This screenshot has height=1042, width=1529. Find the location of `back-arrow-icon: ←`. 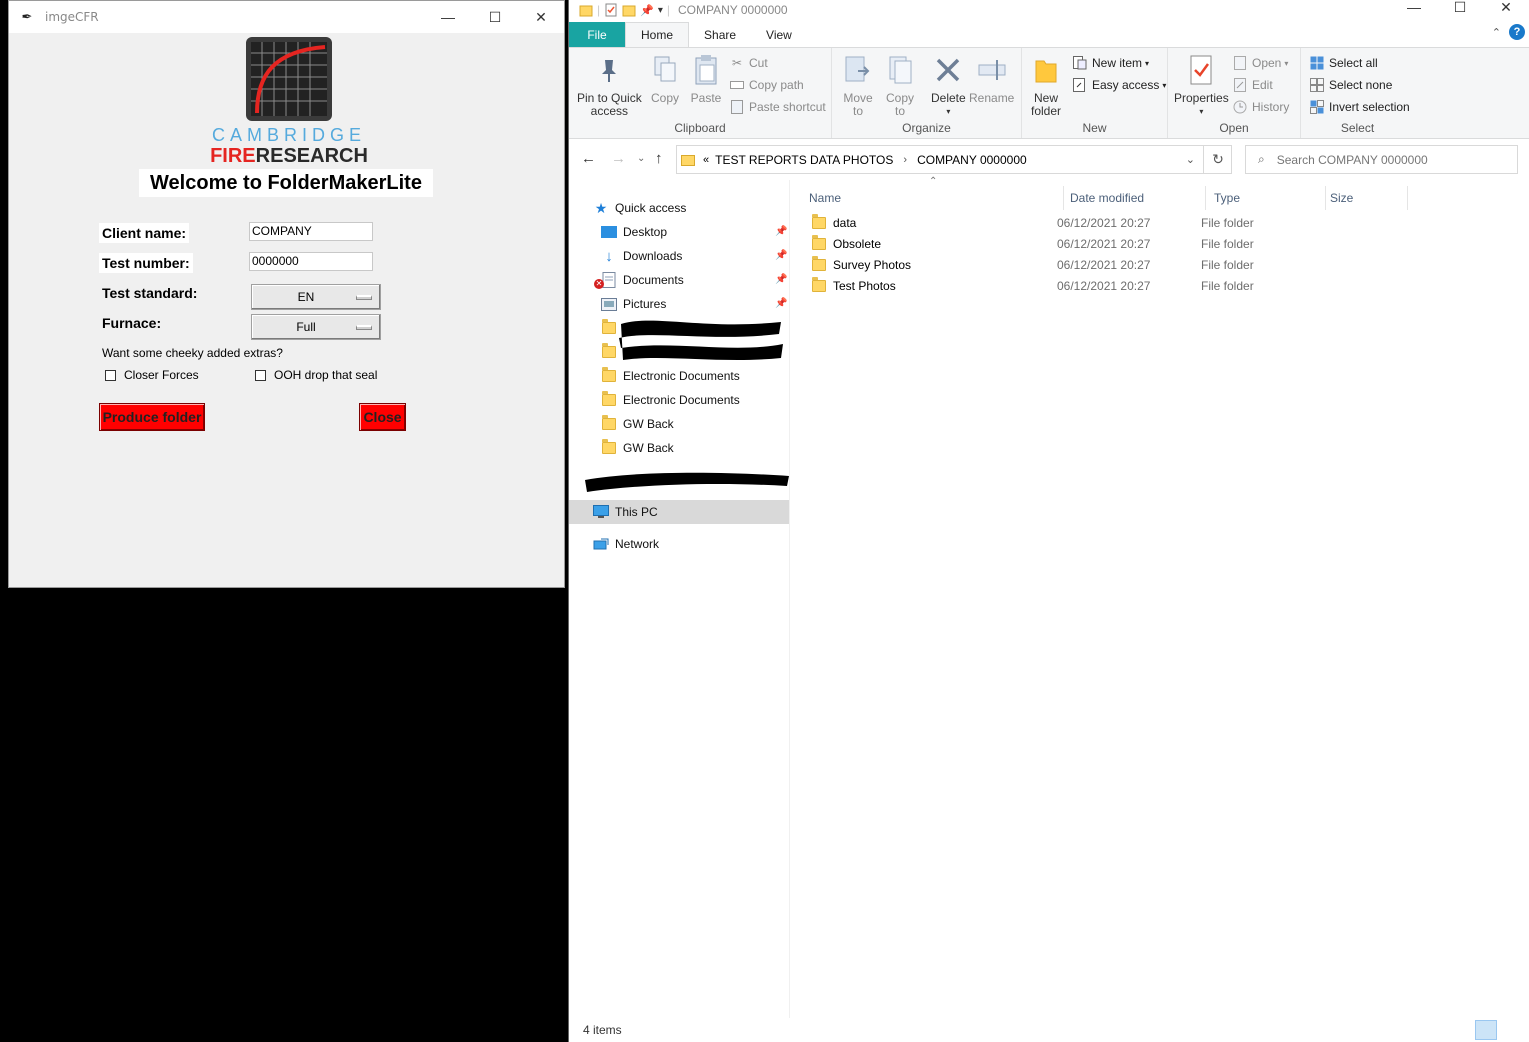

back-arrow-icon: ← is located at coordinates (588, 158).